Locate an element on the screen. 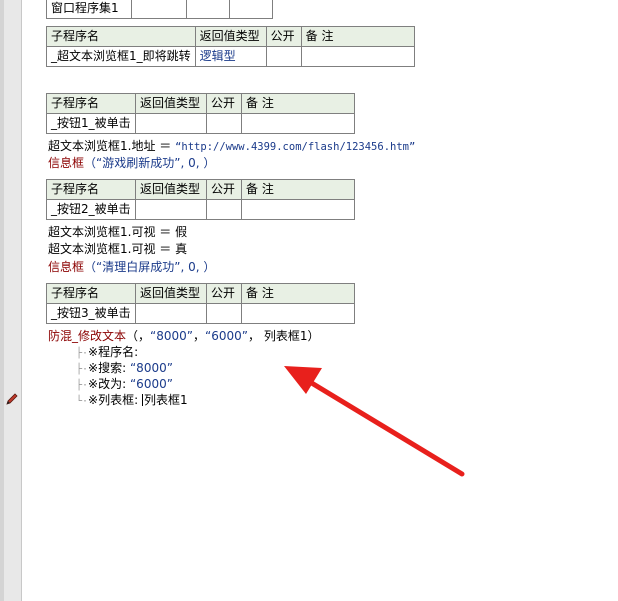  annotation-arrow-icon is located at coordinates (374, 421).